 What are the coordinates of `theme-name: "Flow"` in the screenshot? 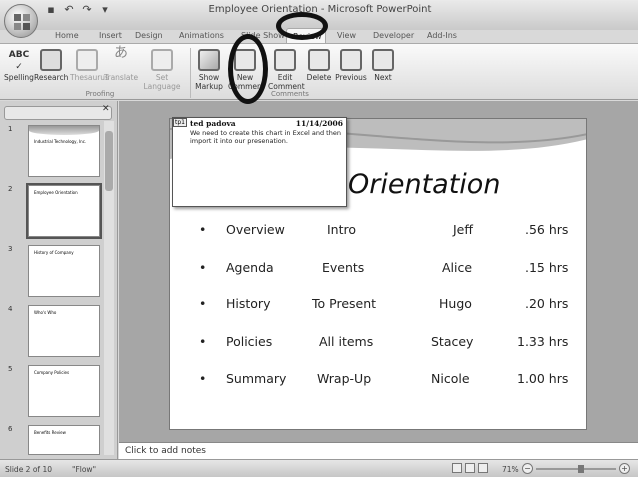 It's located at (84, 469).